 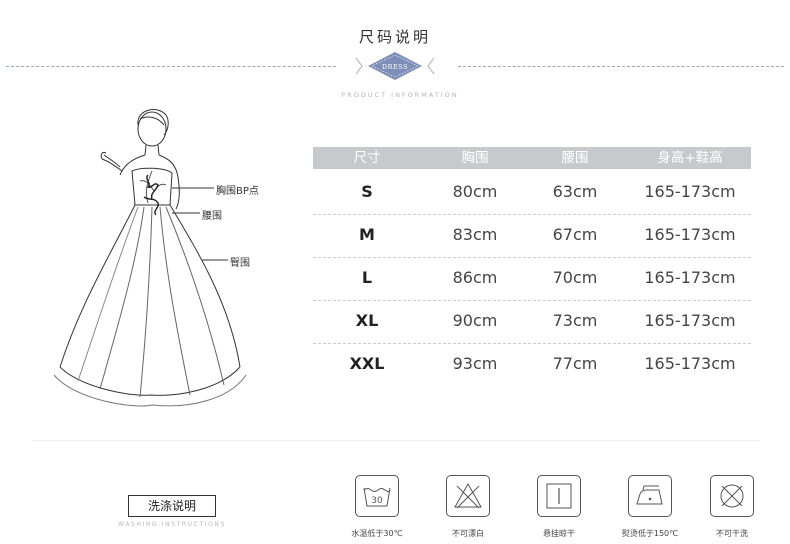 I want to click on table-row: S 80cm 63cm 165-173cm, so click(x=532, y=191).